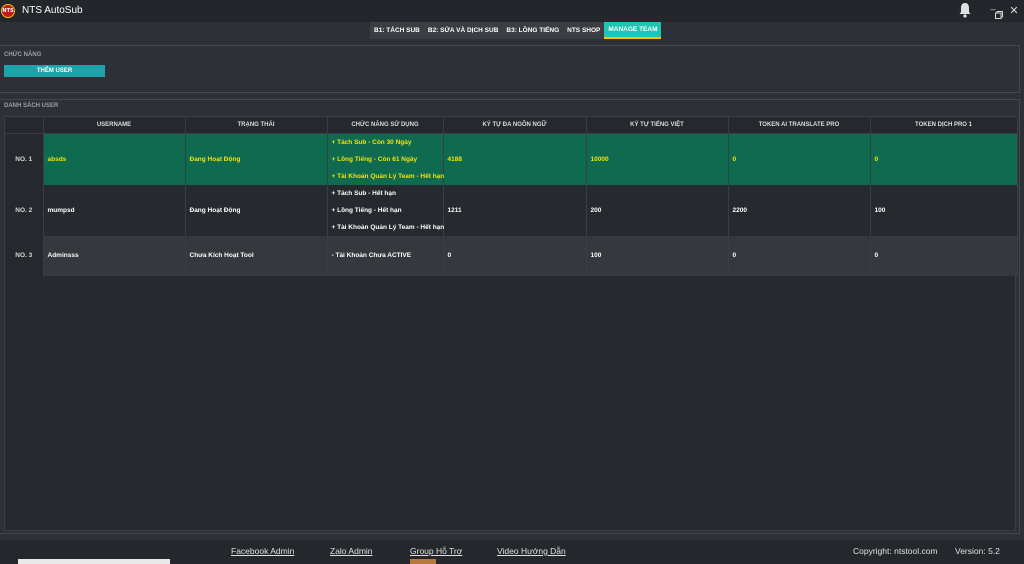 Image resolution: width=1024 pixels, height=564 pixels. I want to click on close-icon: ✕, so click(1014, 12).